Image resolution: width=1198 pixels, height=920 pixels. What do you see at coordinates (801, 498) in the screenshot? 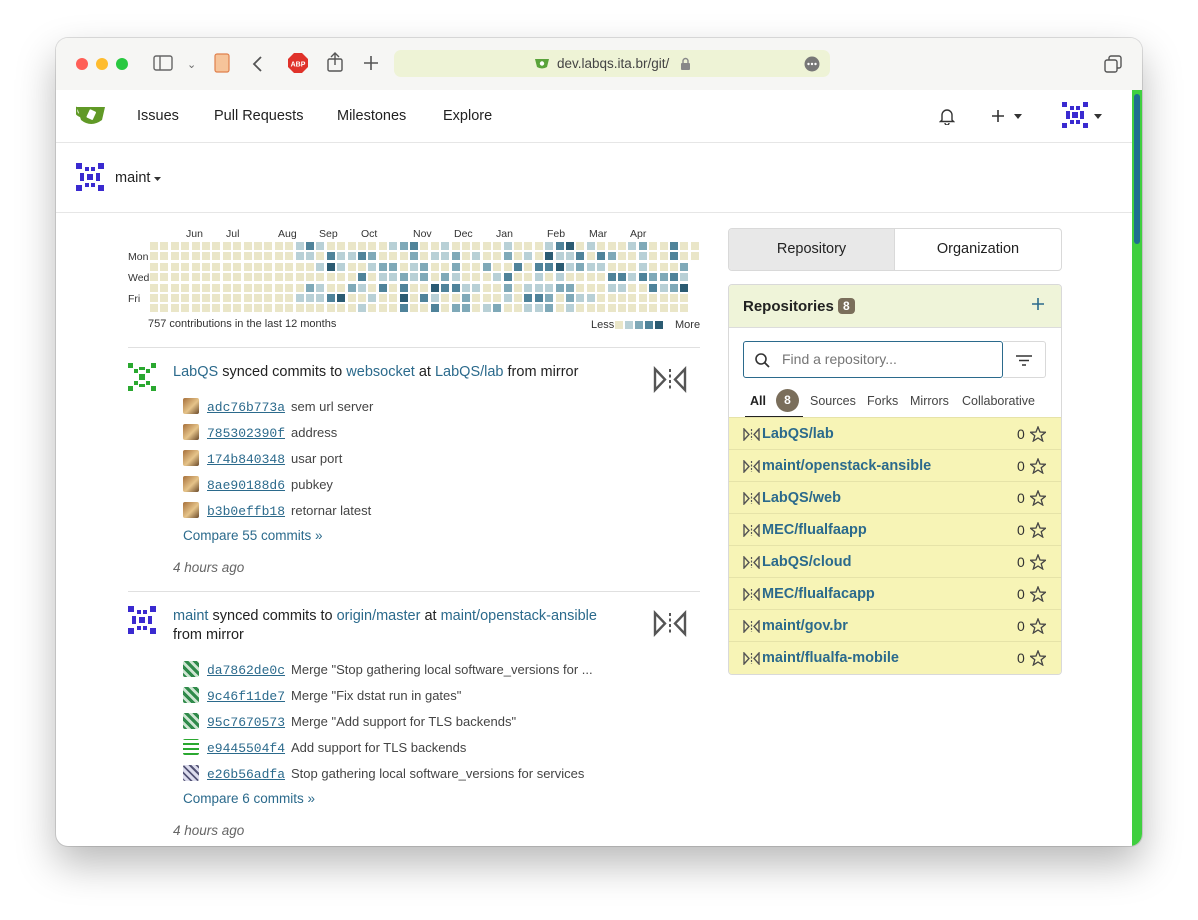
I see `repo-name-link: LabQS/web` at bounding box center [801, 498].